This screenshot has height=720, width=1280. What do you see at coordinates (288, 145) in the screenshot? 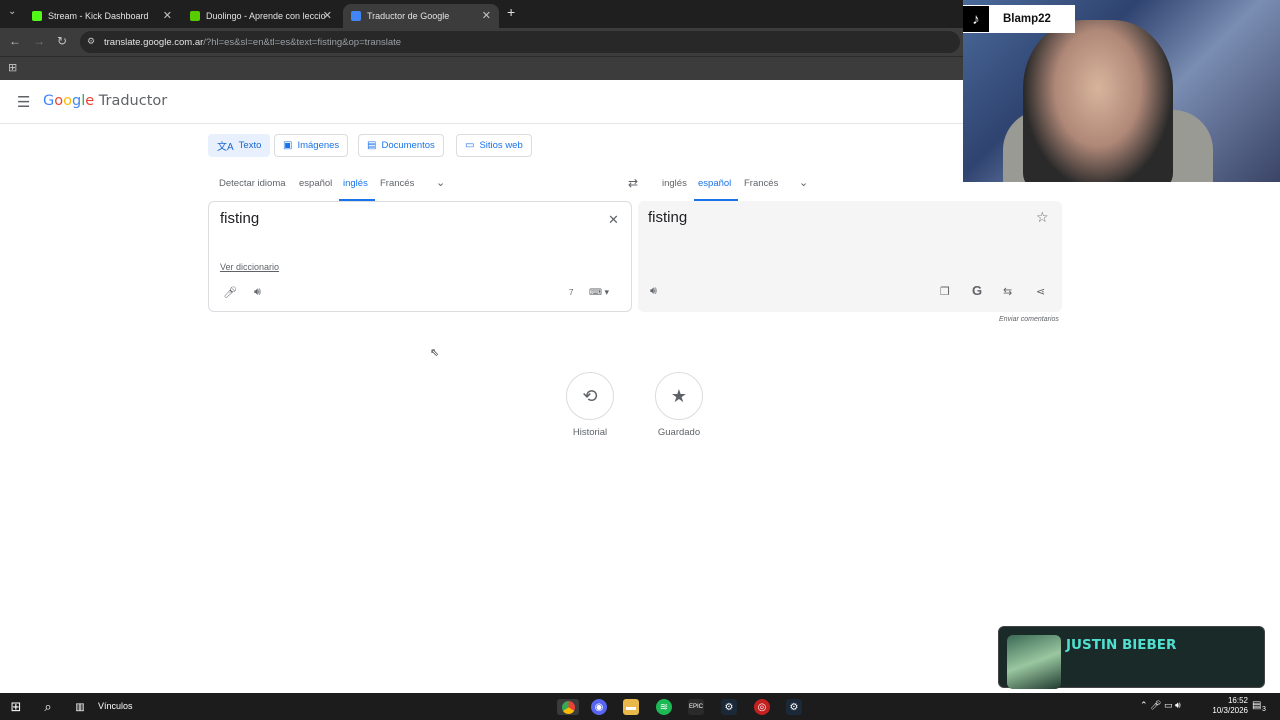
I see `image-icon: ▣` at bounding box center [288, 145].